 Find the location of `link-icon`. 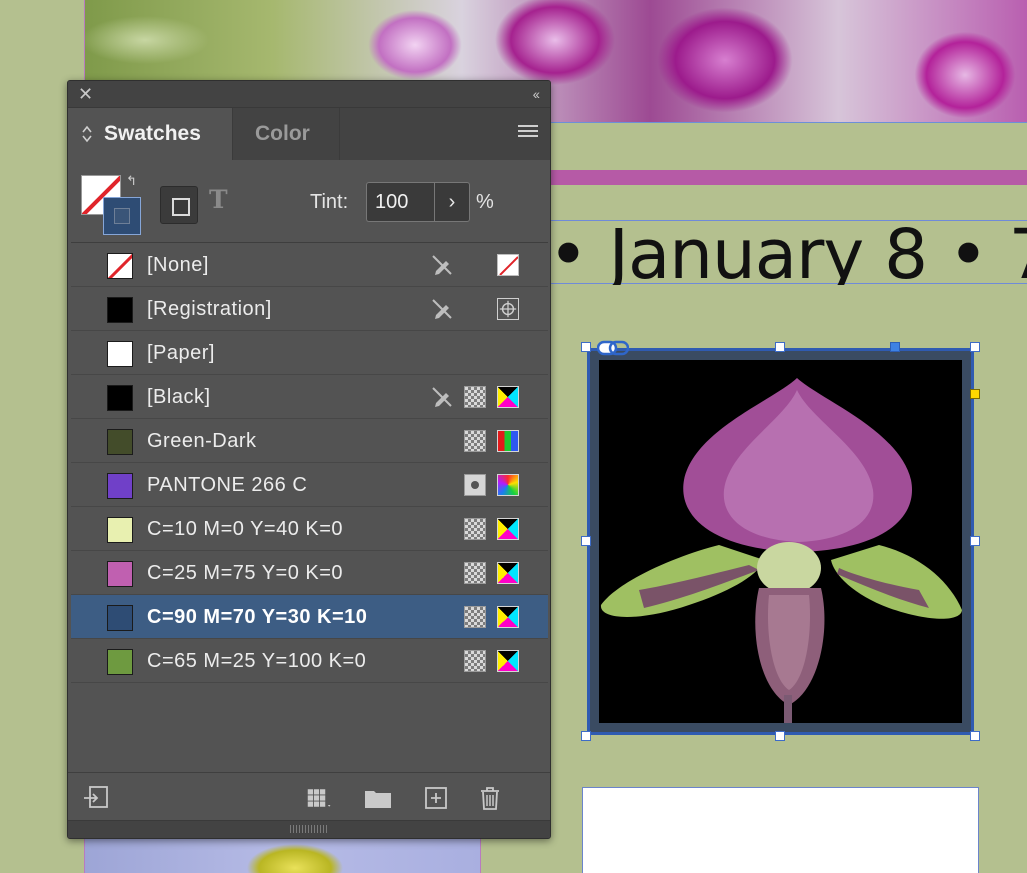

link-icon is located at coordinates (613, 348).